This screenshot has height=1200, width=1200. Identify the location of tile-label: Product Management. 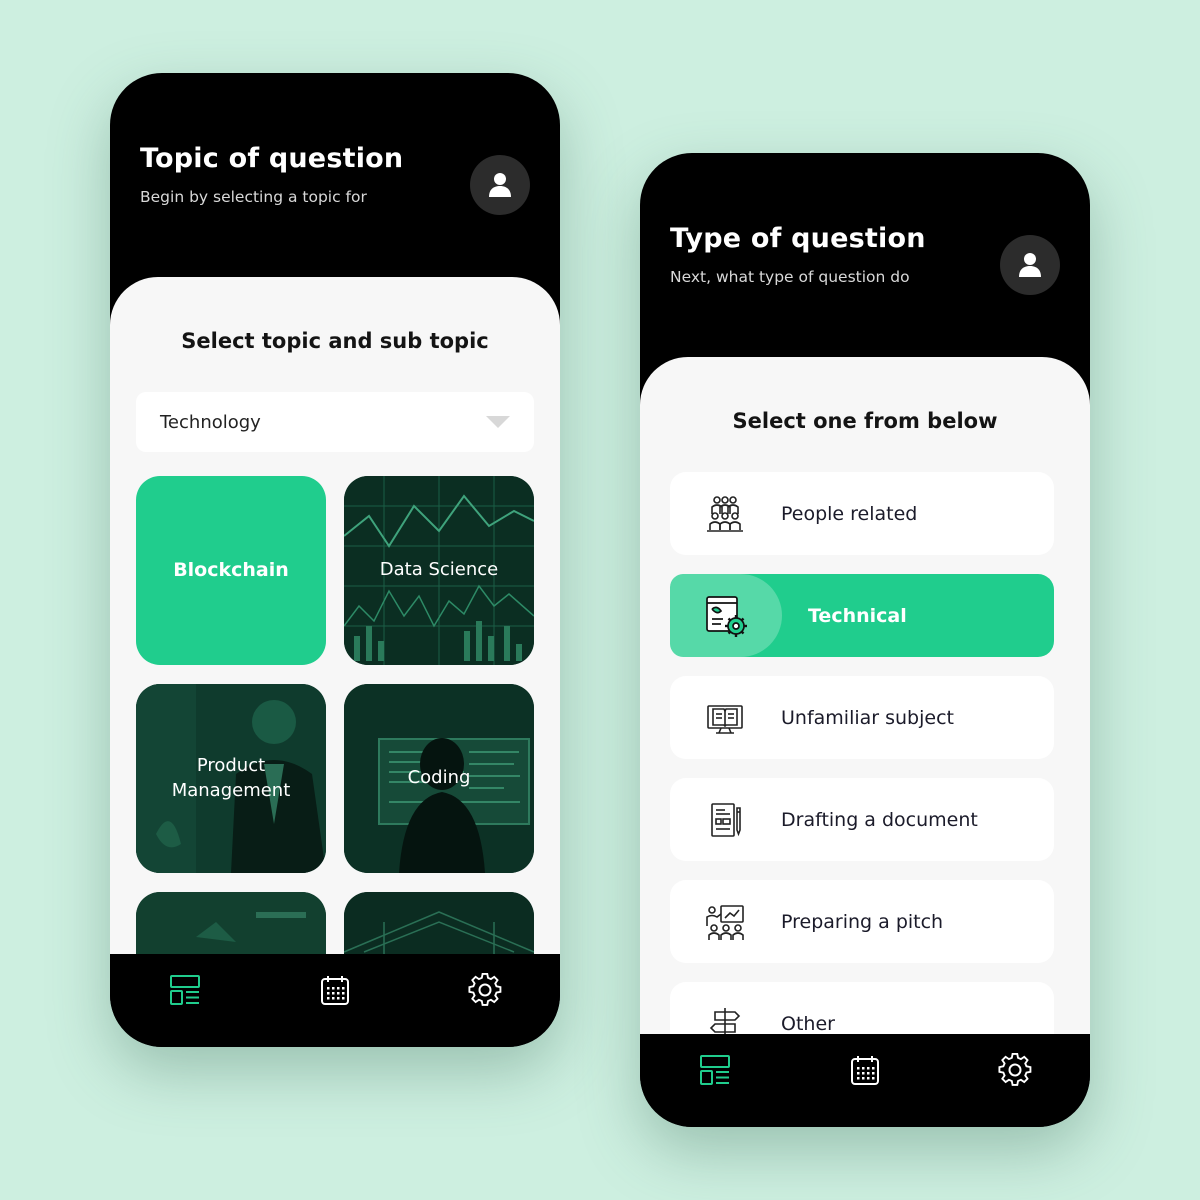
(231, 778).